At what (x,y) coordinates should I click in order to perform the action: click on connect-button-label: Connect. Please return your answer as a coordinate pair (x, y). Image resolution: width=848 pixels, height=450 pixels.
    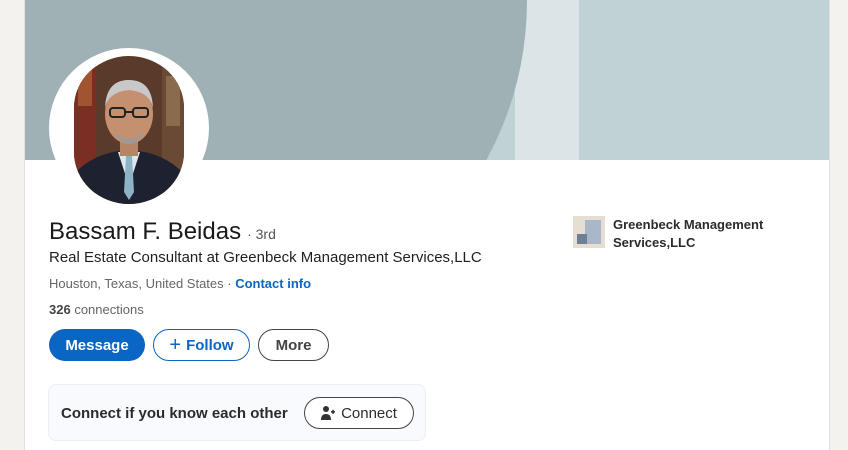
    Looking at the image, I should click on (369, 413).